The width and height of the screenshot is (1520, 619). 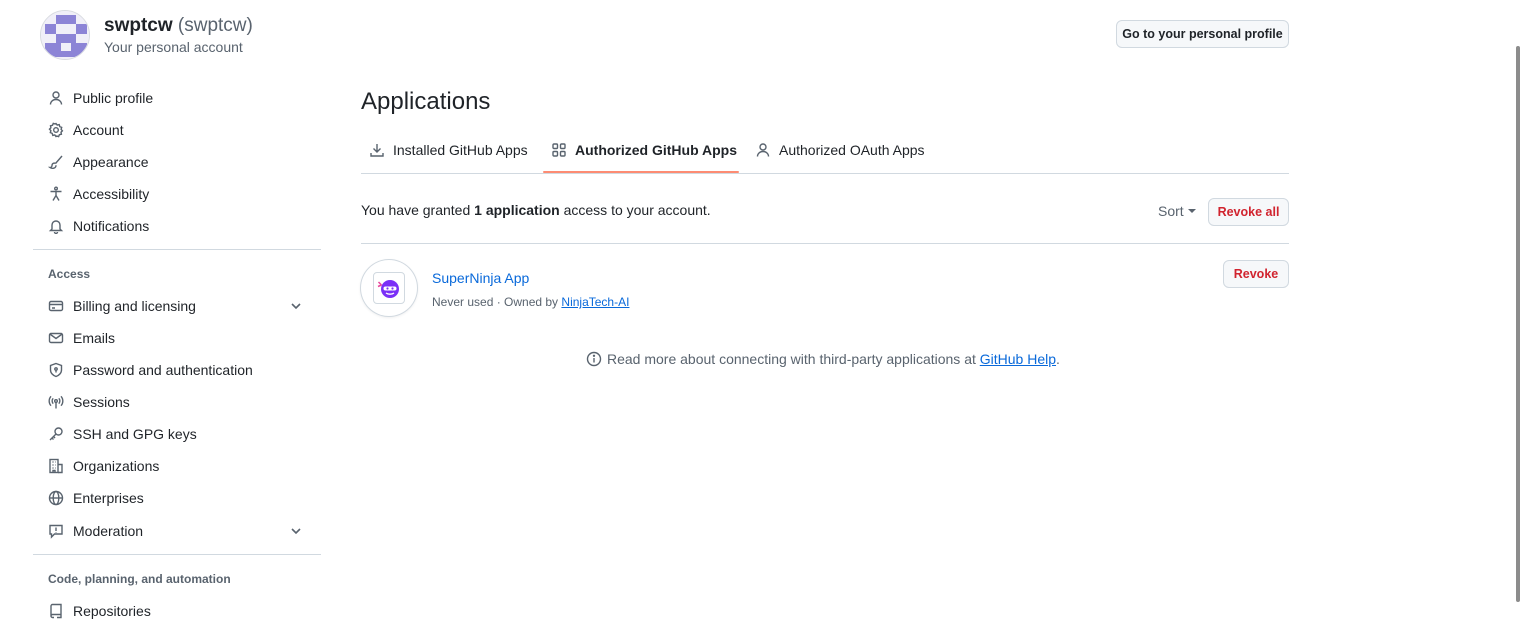 What do you see at coordinates (56, 466) in the screenshot?
I see `organization-icon` at bounding box center [56, 466].